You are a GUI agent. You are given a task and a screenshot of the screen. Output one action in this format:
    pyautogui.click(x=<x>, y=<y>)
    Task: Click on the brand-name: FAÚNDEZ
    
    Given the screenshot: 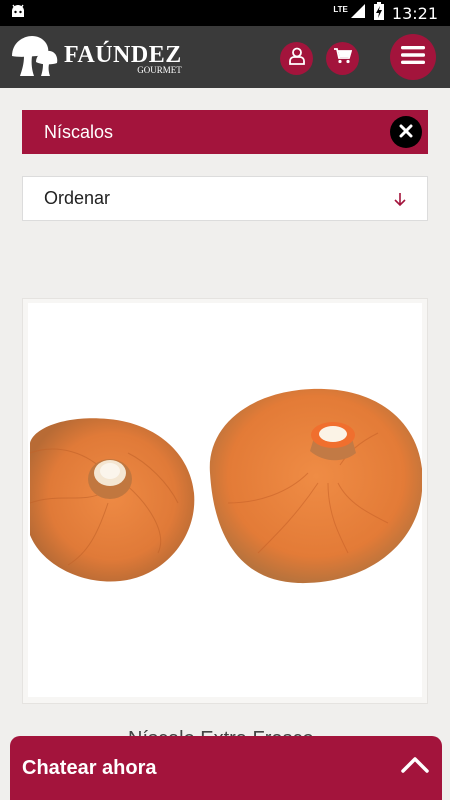 What is the action you would take?
    pyautogui.click(x=123, y=54)
    